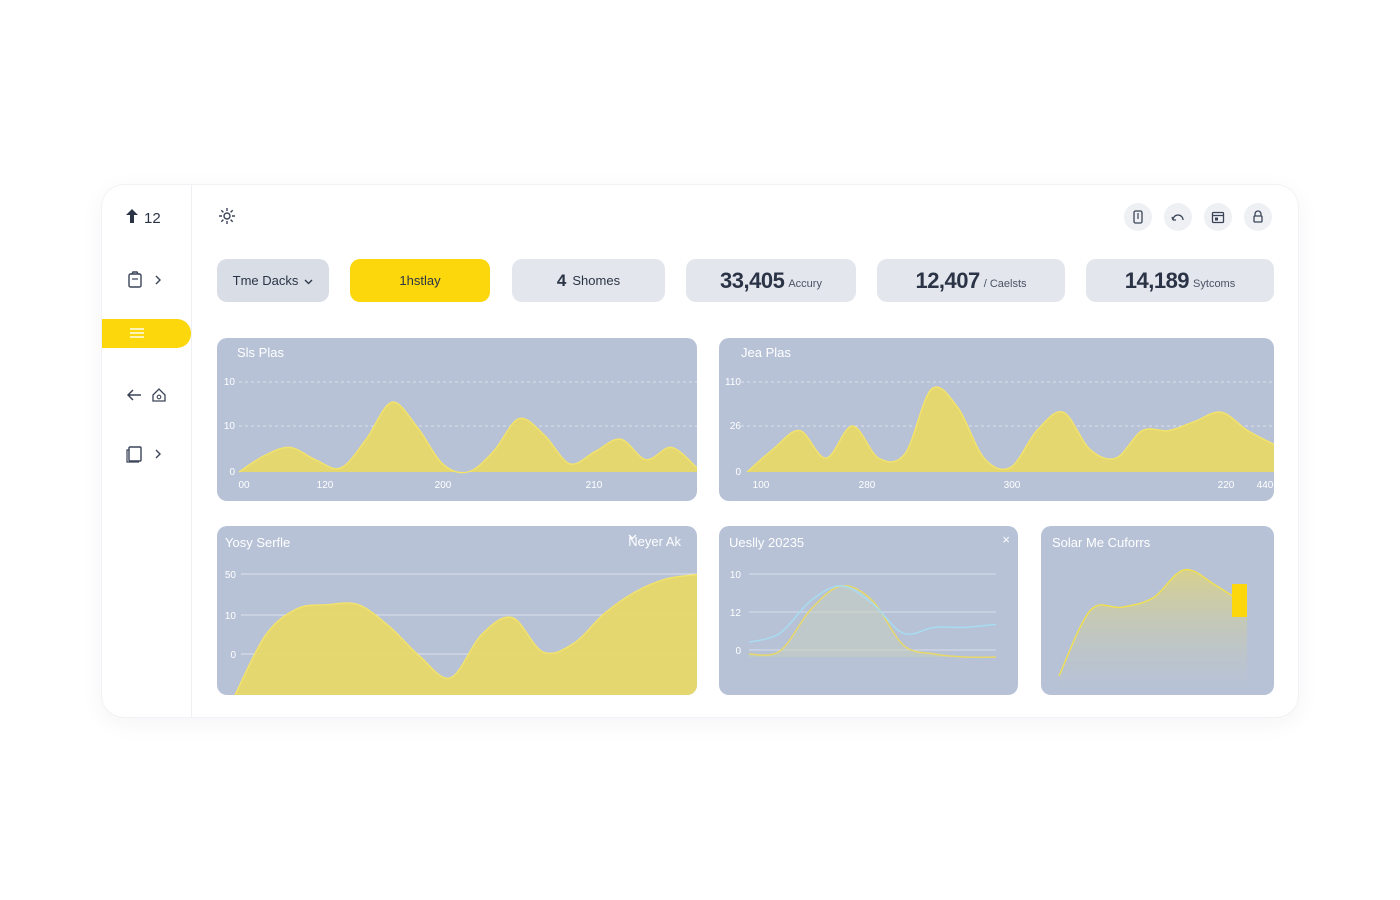 This screenshot has width=1400, height=900. I want to click on tick-label: 26, so click(736, 426).